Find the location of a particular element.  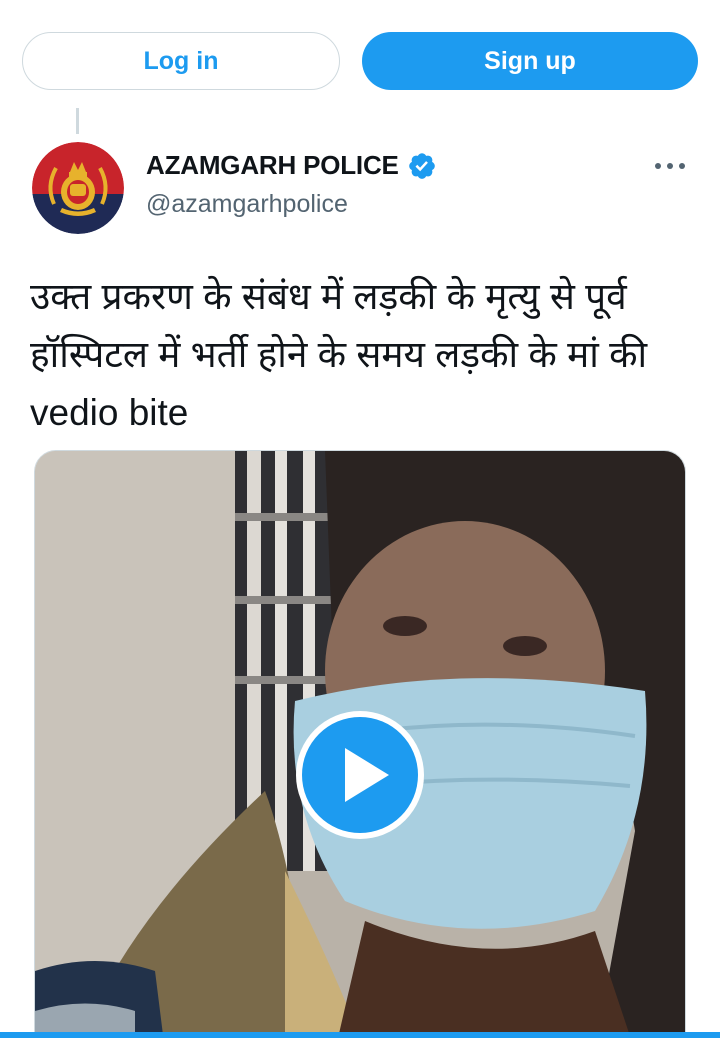

author-name: AZAMGARH POLICE is located at coordinates (272, 165).